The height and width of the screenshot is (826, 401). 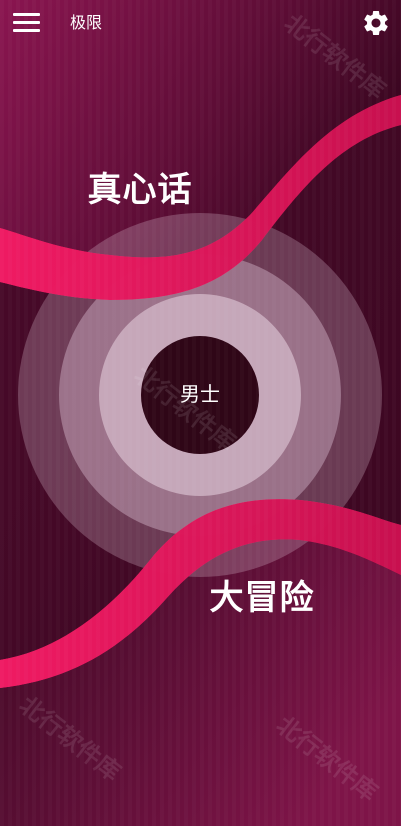 What do you see at coordinates (140, 190) in the screenshot?
I see `truth-button: 真心话` at bounding box center [140, 190].